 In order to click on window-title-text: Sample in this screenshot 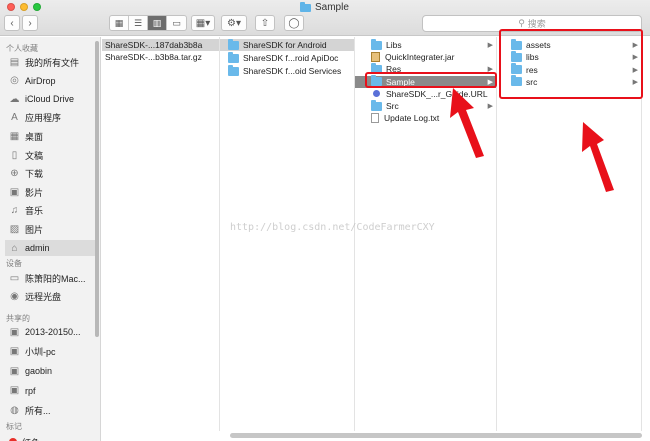, I will do `click(332, 7)`.